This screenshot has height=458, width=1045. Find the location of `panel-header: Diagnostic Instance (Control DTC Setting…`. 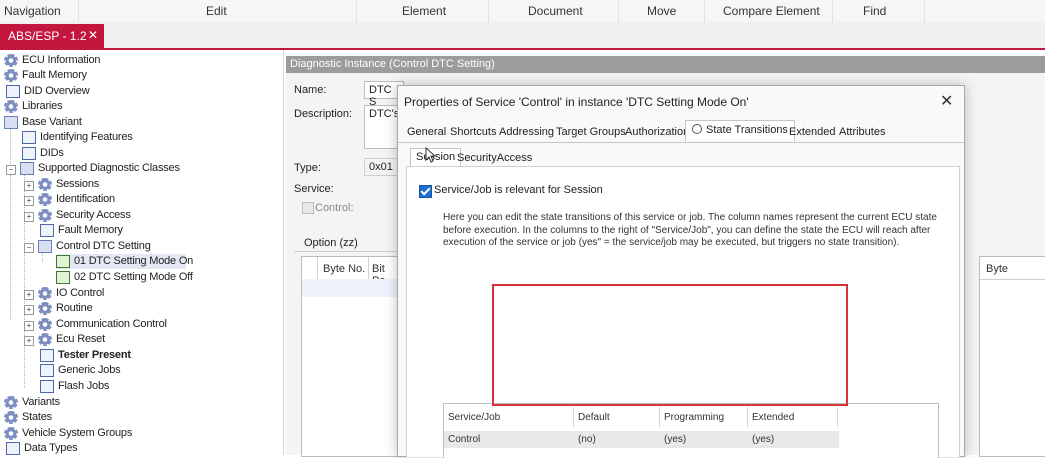

panel-header: Diagnostic Instance (Control DTC Setting… is located at coordinates (665, 64).